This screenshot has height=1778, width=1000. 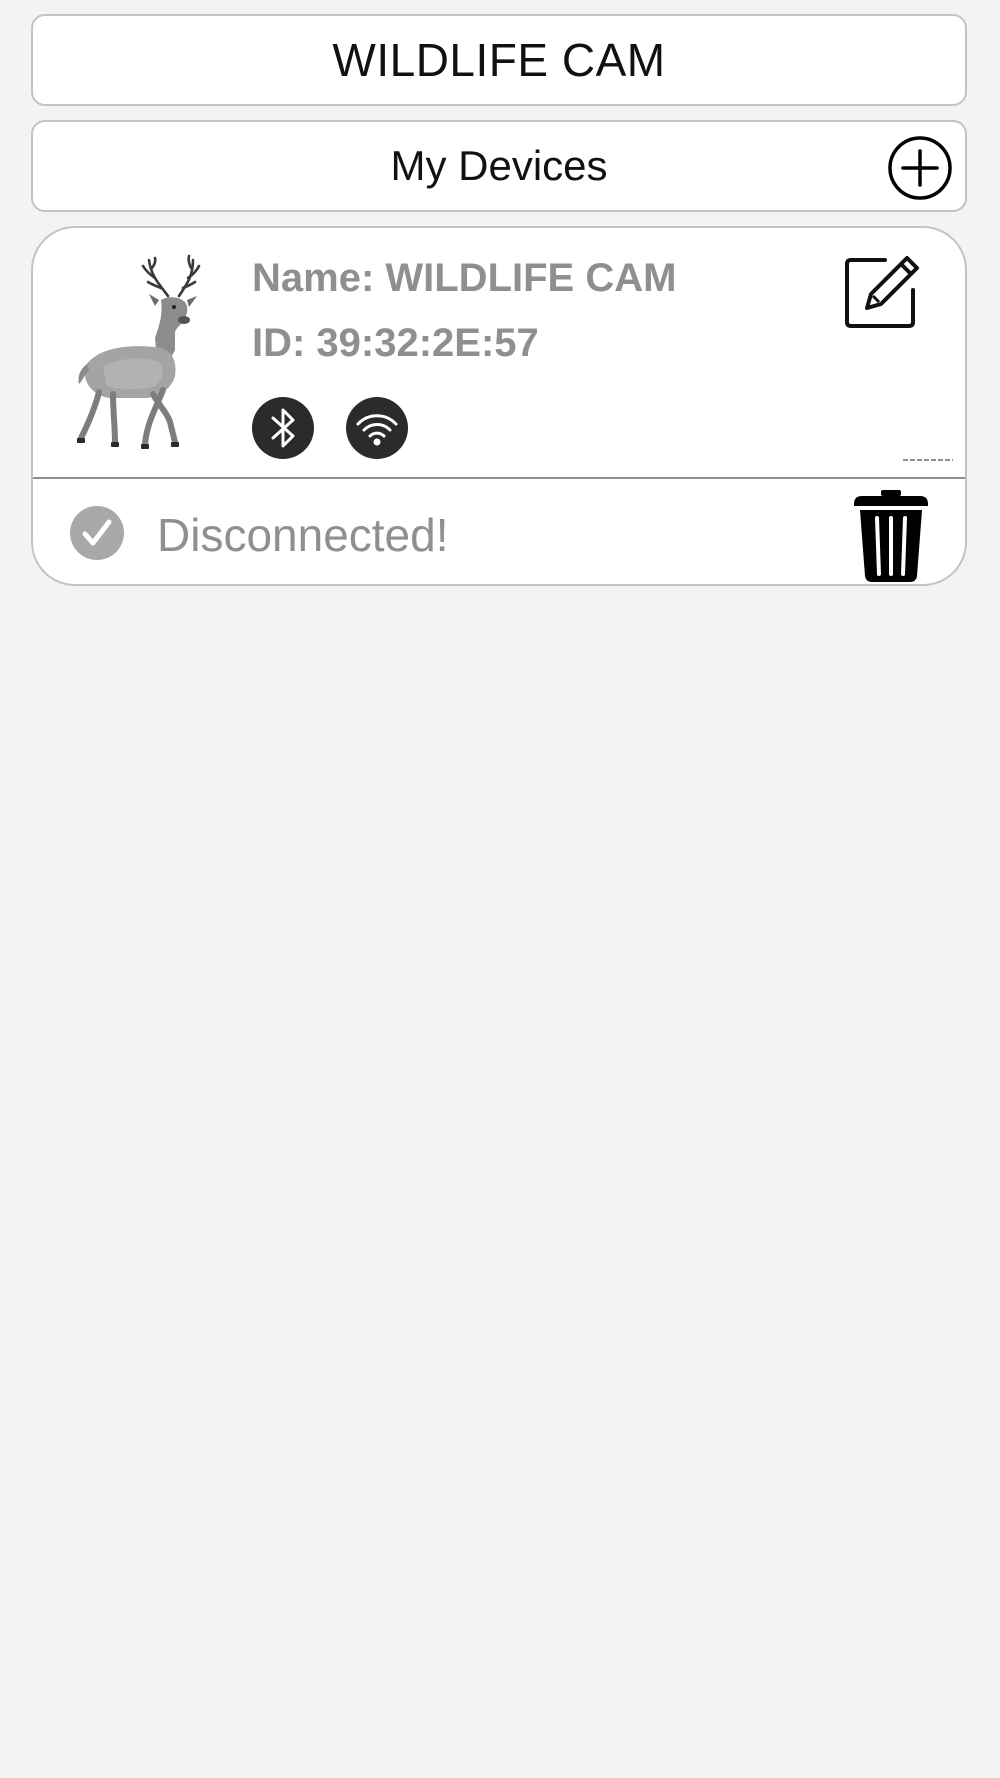 What do you see at coordinates (395, 343) in the screenshot?
I see `device-id: ID: 39:32:2E:57` at bounding box center [395, 343].